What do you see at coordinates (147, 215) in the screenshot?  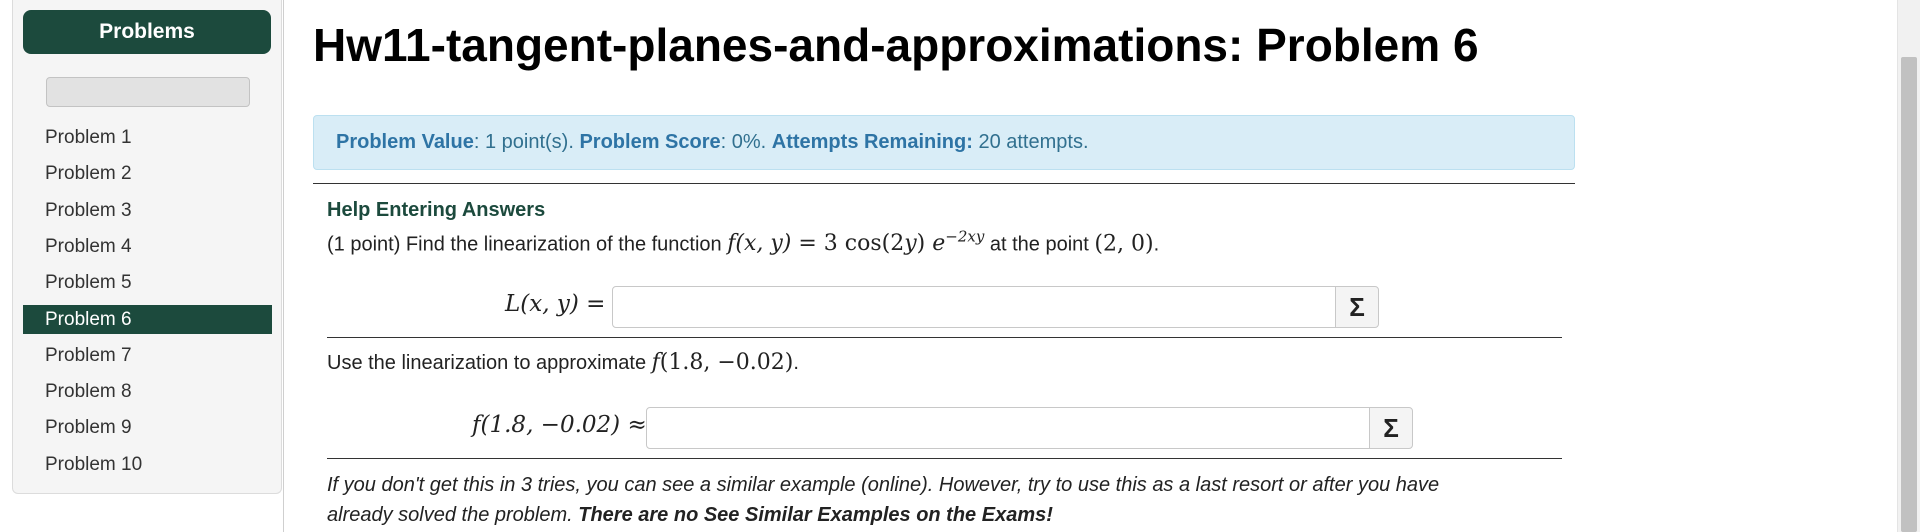 I see `sidebar-item-problem-3: Problem 3` at bounding box center [147, 215].